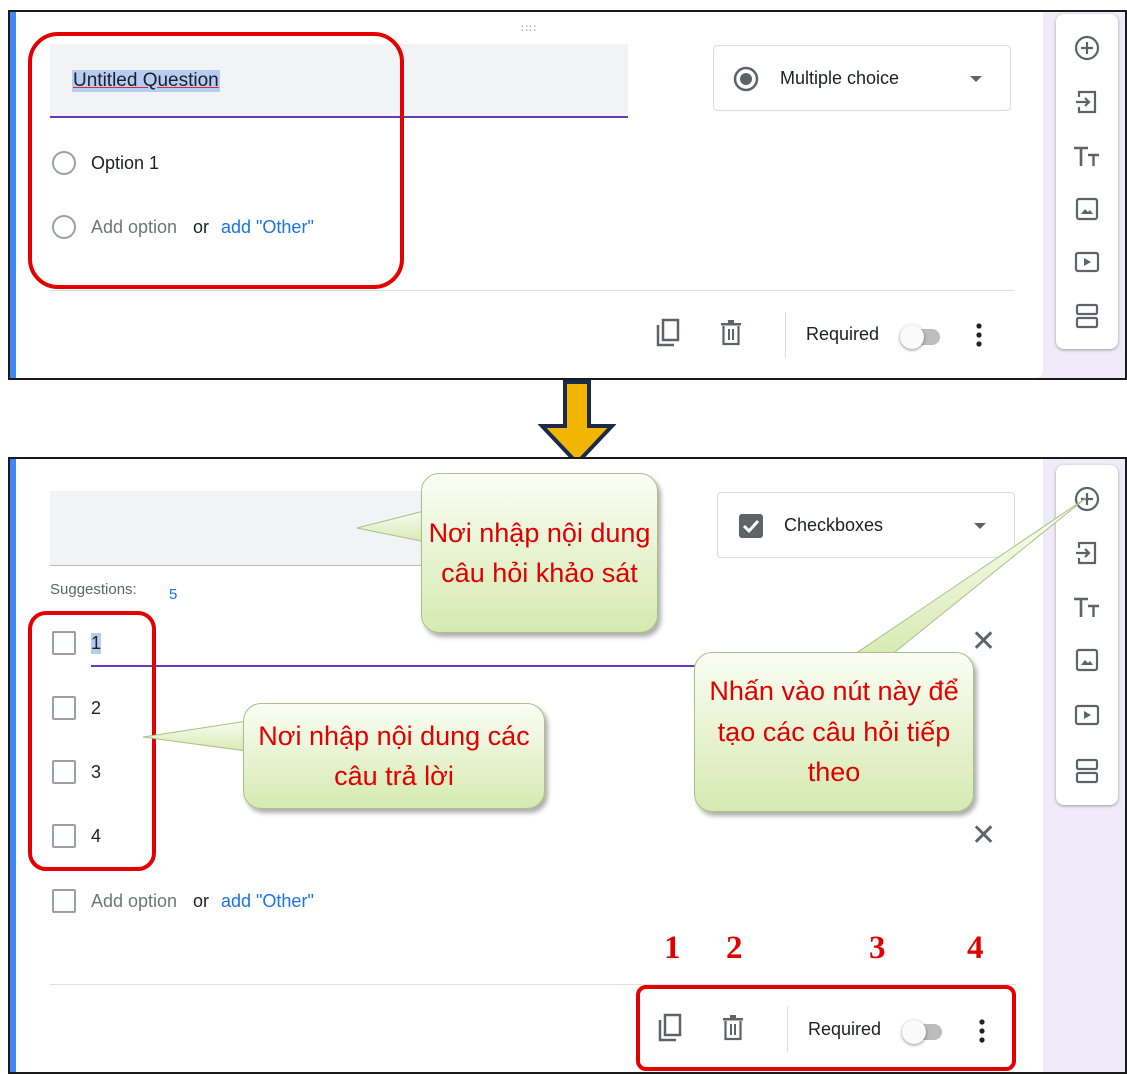 The height and width of the screenshot is (1076, 1127). I want to click on callout-question-text: Nơi nhập nội dung câu hỏi khảo sát, so click(539, 553).